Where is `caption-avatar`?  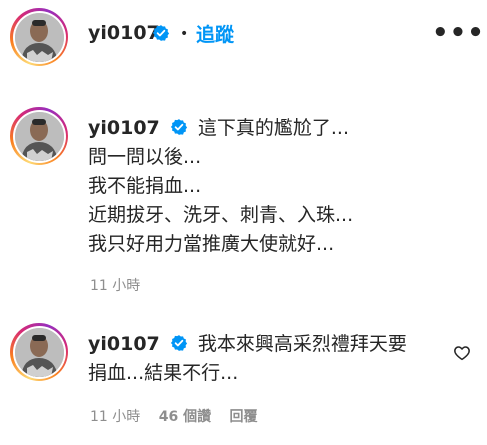
caption-avatar is located at coordinates (39, 136).